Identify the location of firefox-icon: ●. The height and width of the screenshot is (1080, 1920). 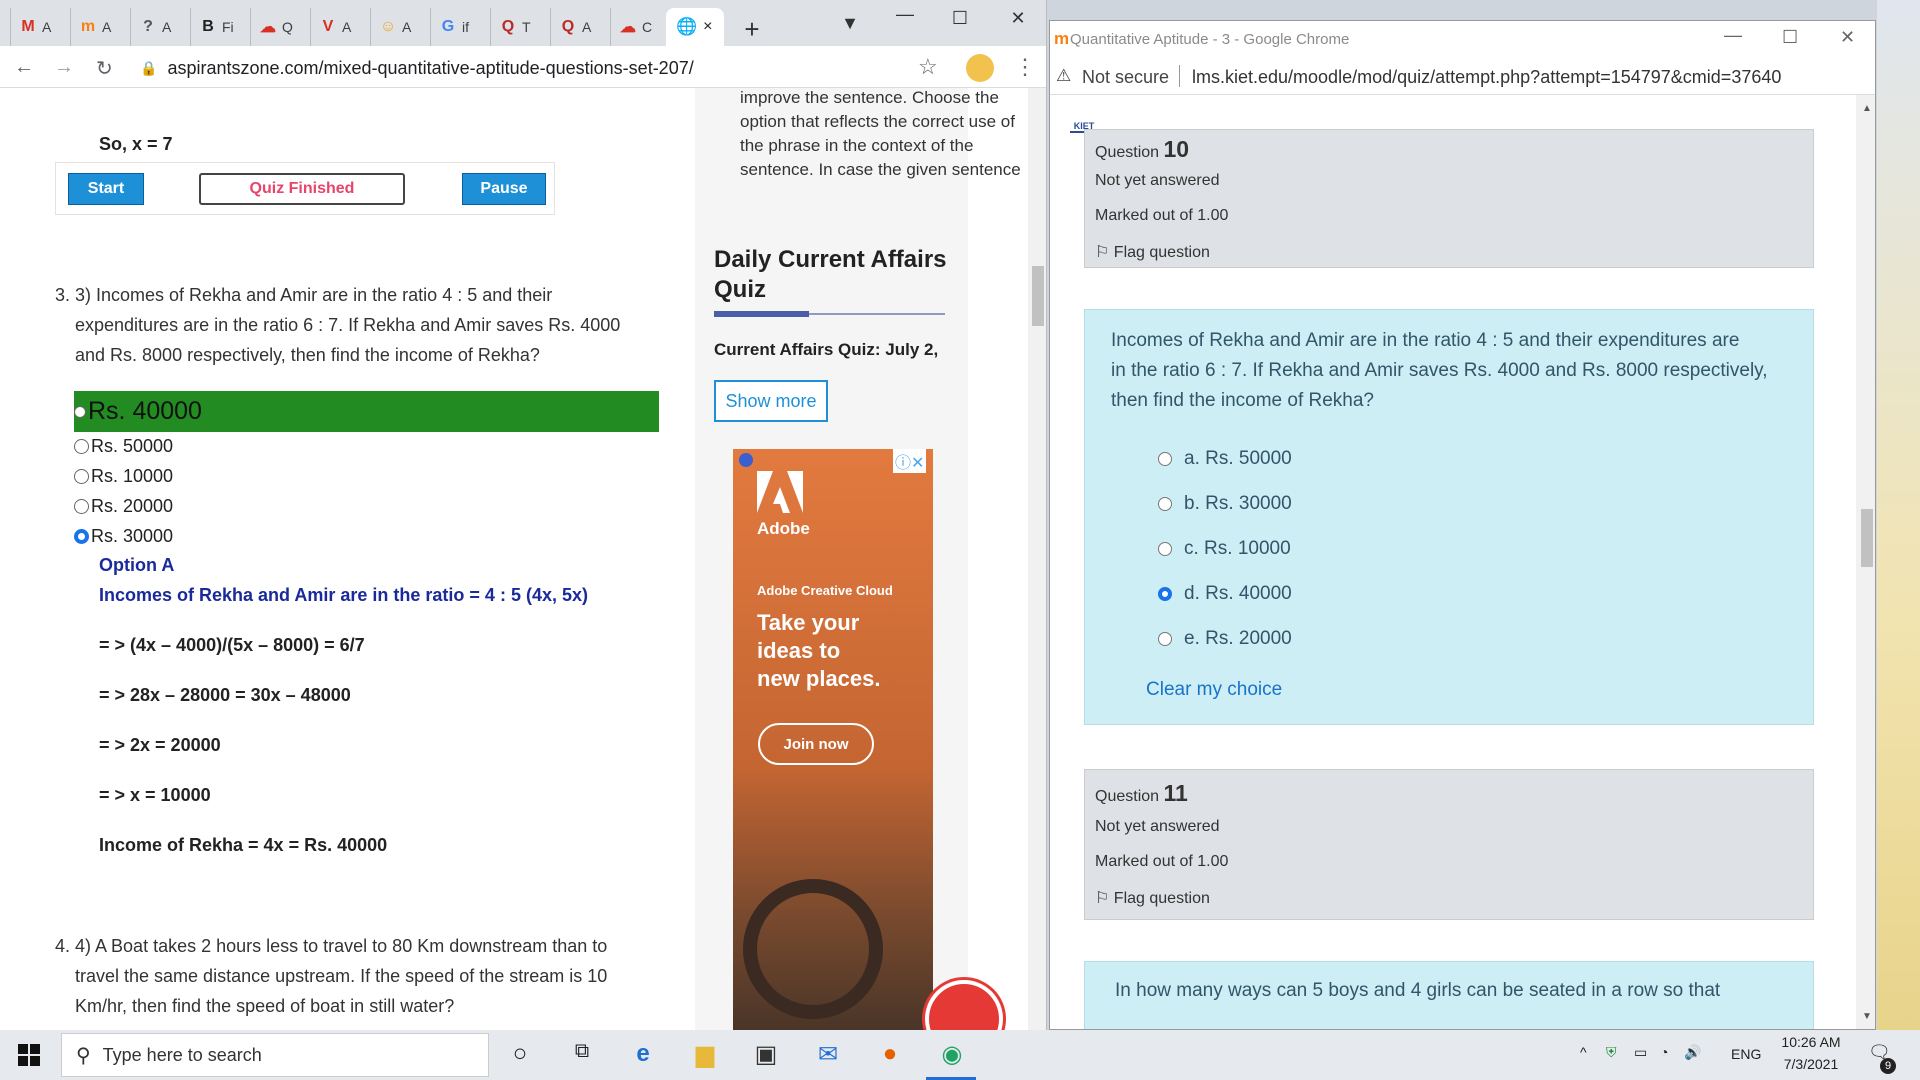
(890, 1056).